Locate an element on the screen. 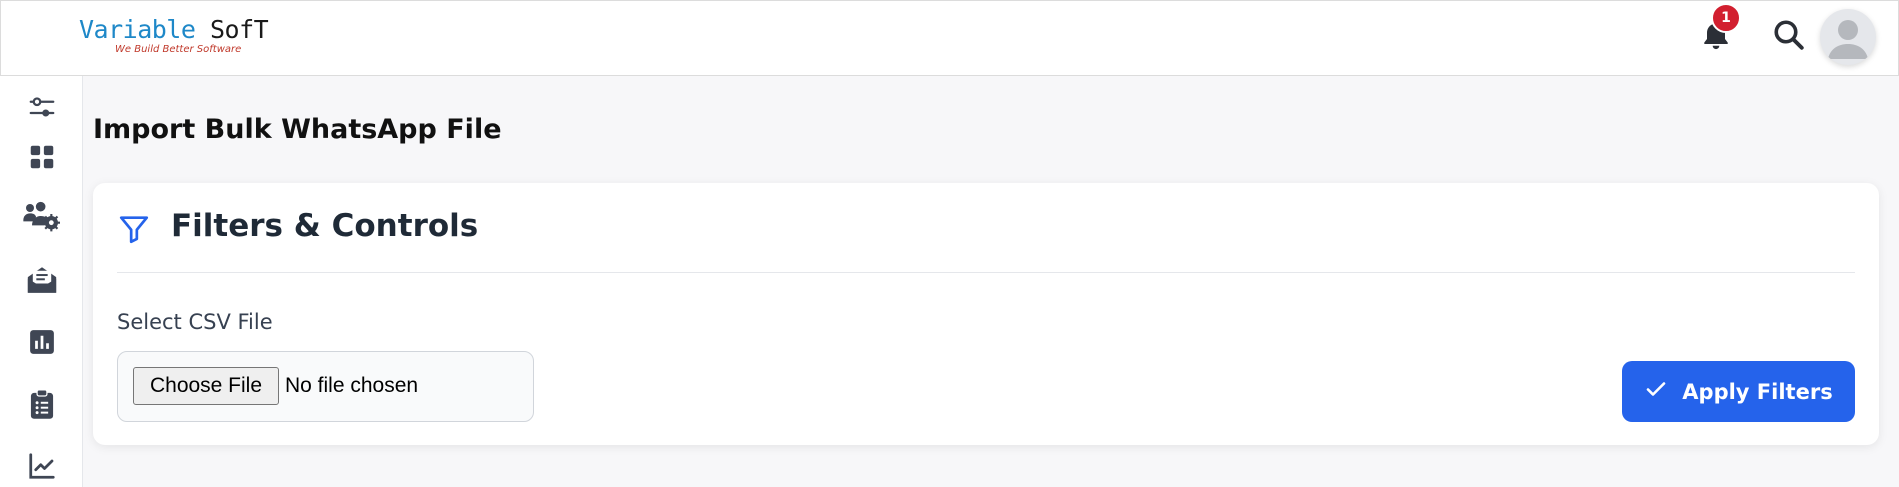 Image resolution: width=1899 pixels, height=487 pixels. apply-filters-button: Apply Filters is located at coordinates (1738, 391).